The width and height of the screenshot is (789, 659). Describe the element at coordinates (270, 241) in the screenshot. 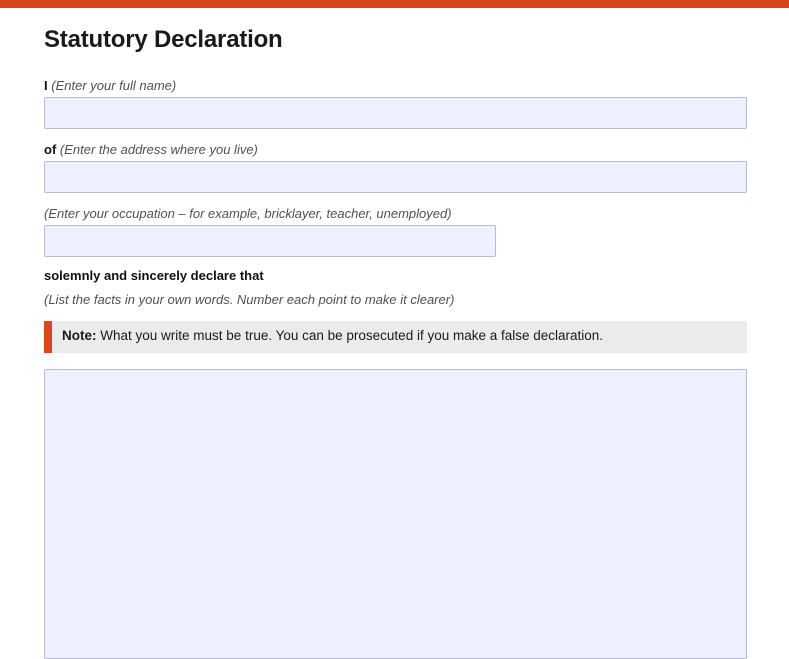

I see `occupation-input` at that location.